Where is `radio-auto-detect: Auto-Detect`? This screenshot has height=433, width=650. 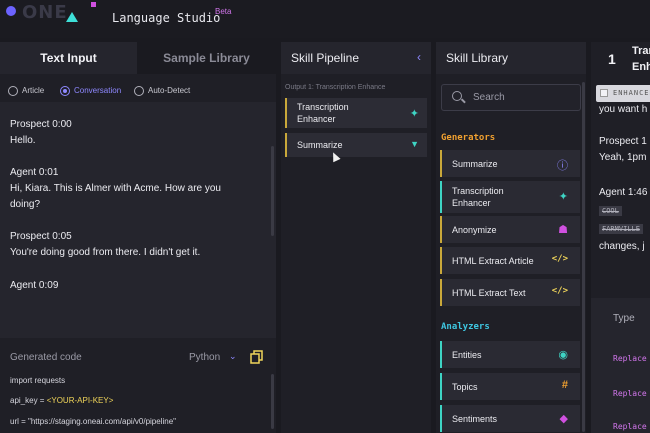
radio-auto-detect: Auto-Detect is located at coordinates (162, 91).